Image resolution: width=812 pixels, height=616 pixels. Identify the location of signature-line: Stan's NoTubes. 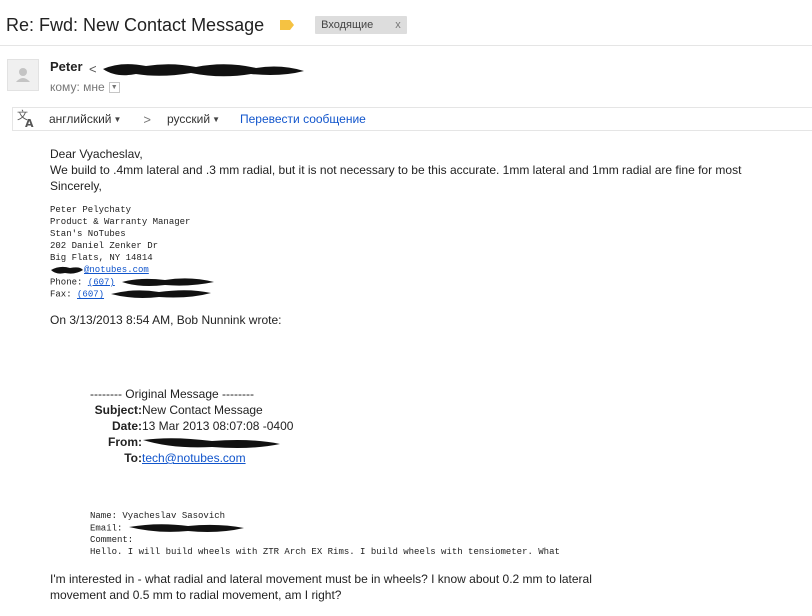
(88, 234).